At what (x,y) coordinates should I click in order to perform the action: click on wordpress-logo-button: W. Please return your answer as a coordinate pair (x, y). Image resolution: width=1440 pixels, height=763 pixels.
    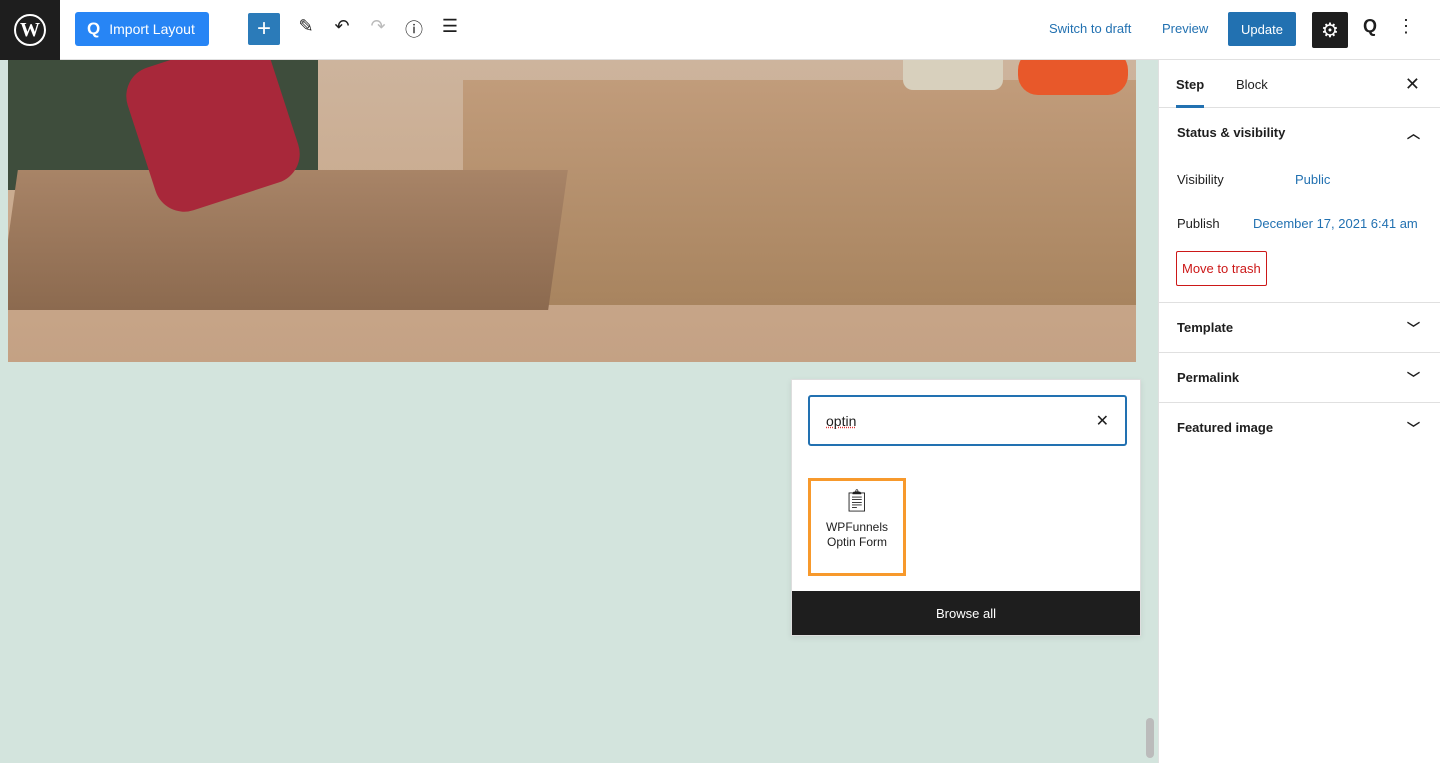
    Looking at the image, I should click on (30, 30).